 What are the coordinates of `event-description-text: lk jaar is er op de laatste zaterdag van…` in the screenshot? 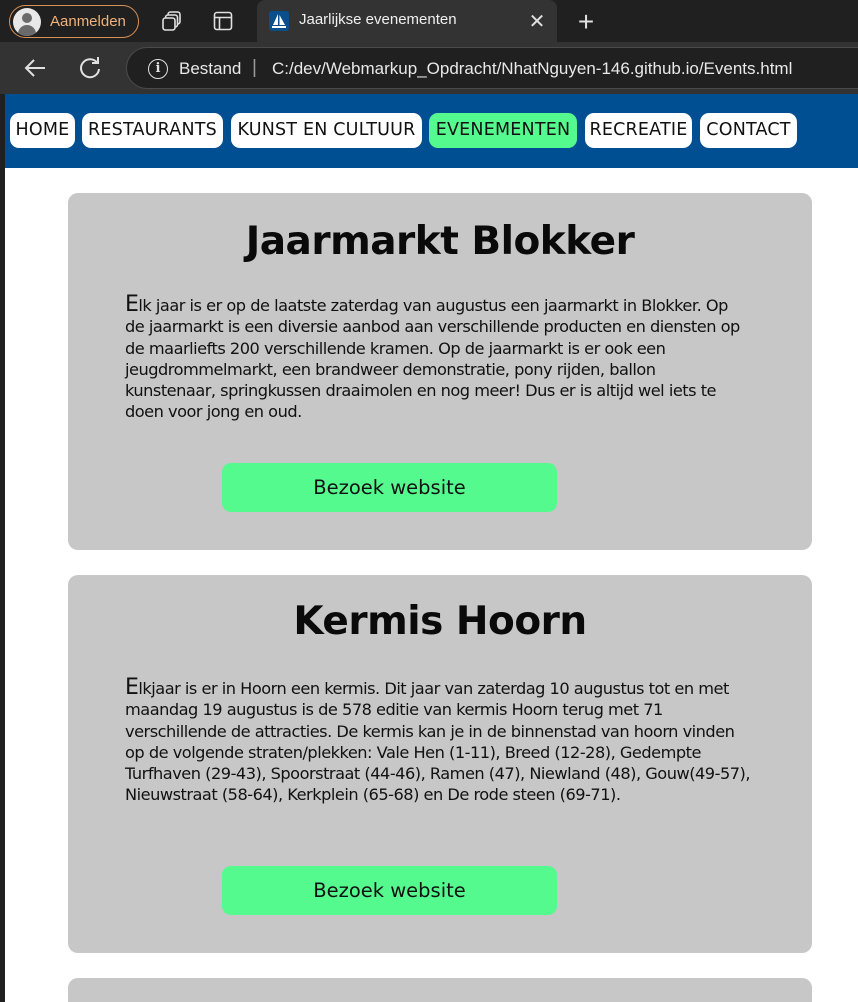 It's located at (432, 359).